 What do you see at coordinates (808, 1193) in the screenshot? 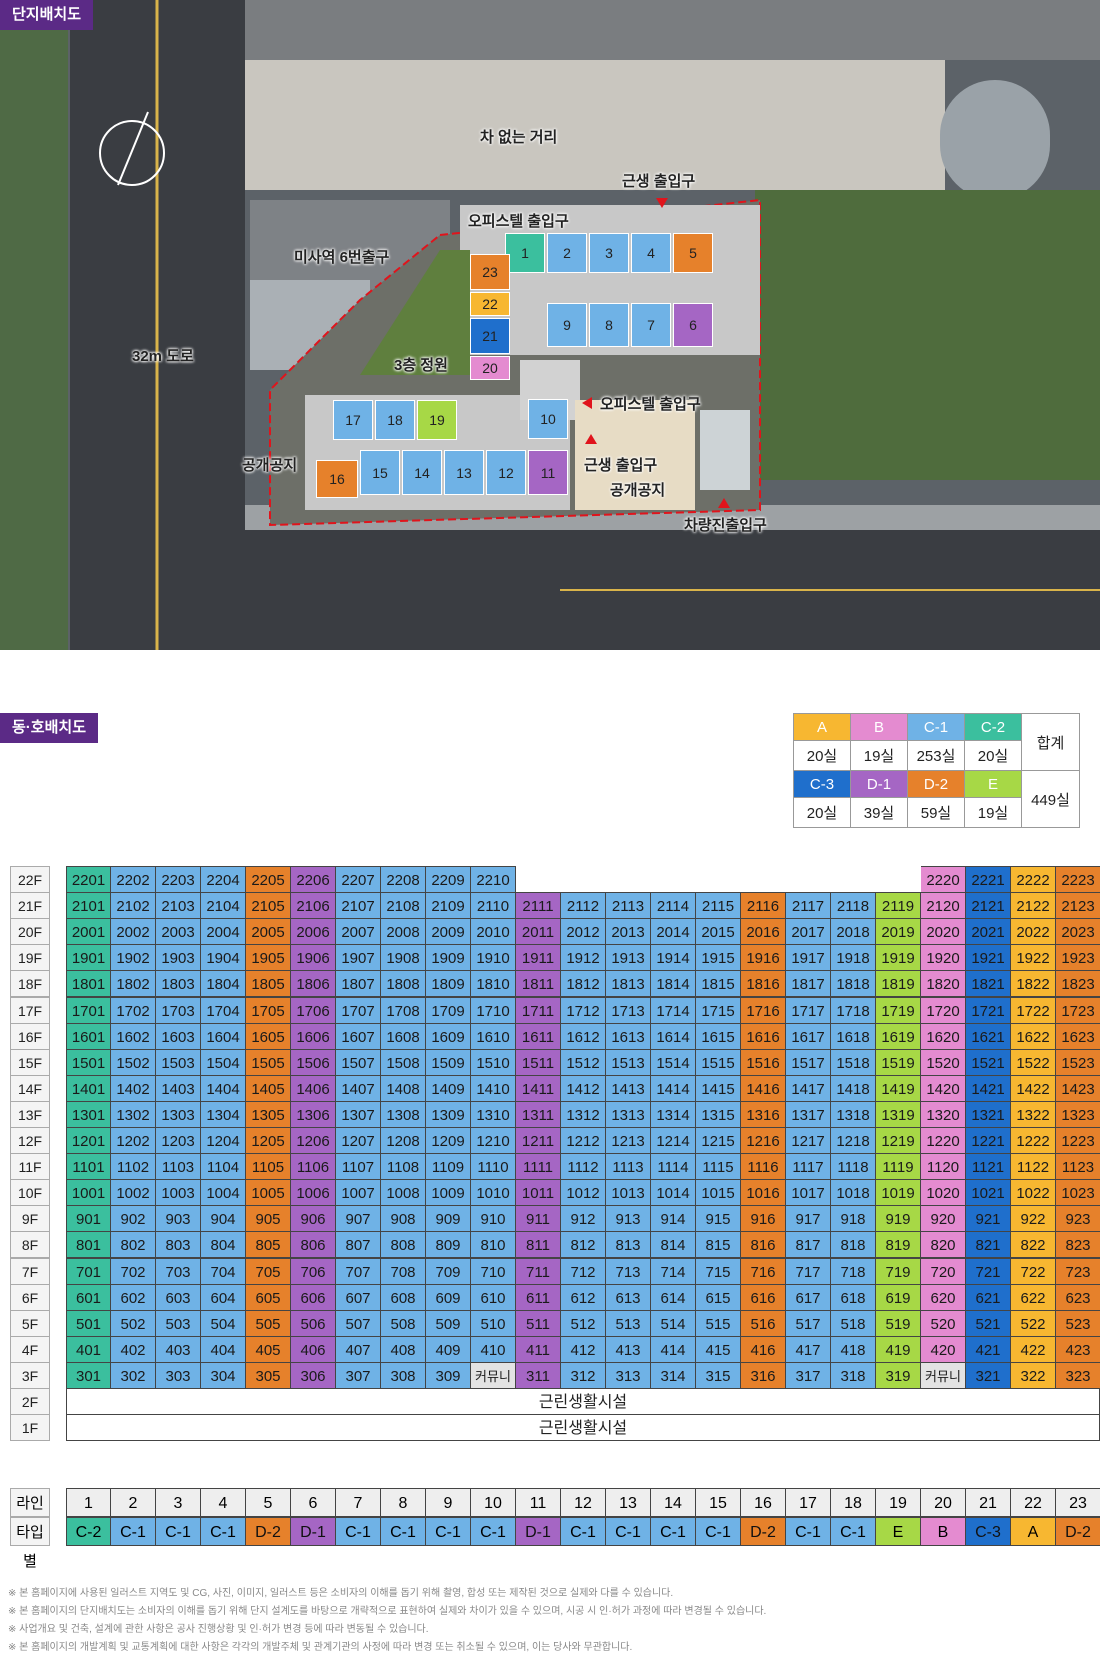
I see `unit-cell: 1017` at bounding box center [808, 1193].